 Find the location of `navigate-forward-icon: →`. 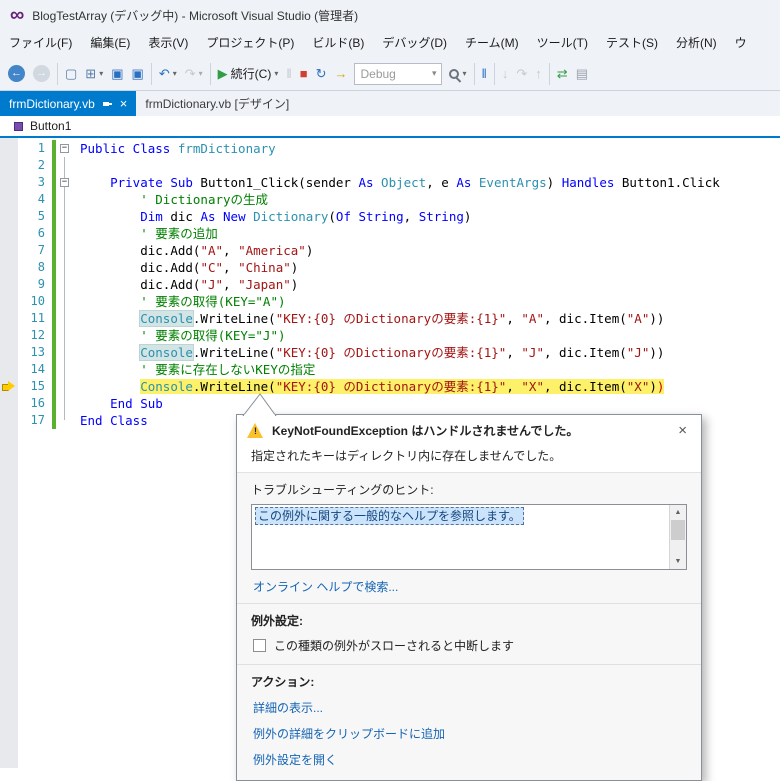

navigate-forward-icon: → is located at coordinates (41, 73).